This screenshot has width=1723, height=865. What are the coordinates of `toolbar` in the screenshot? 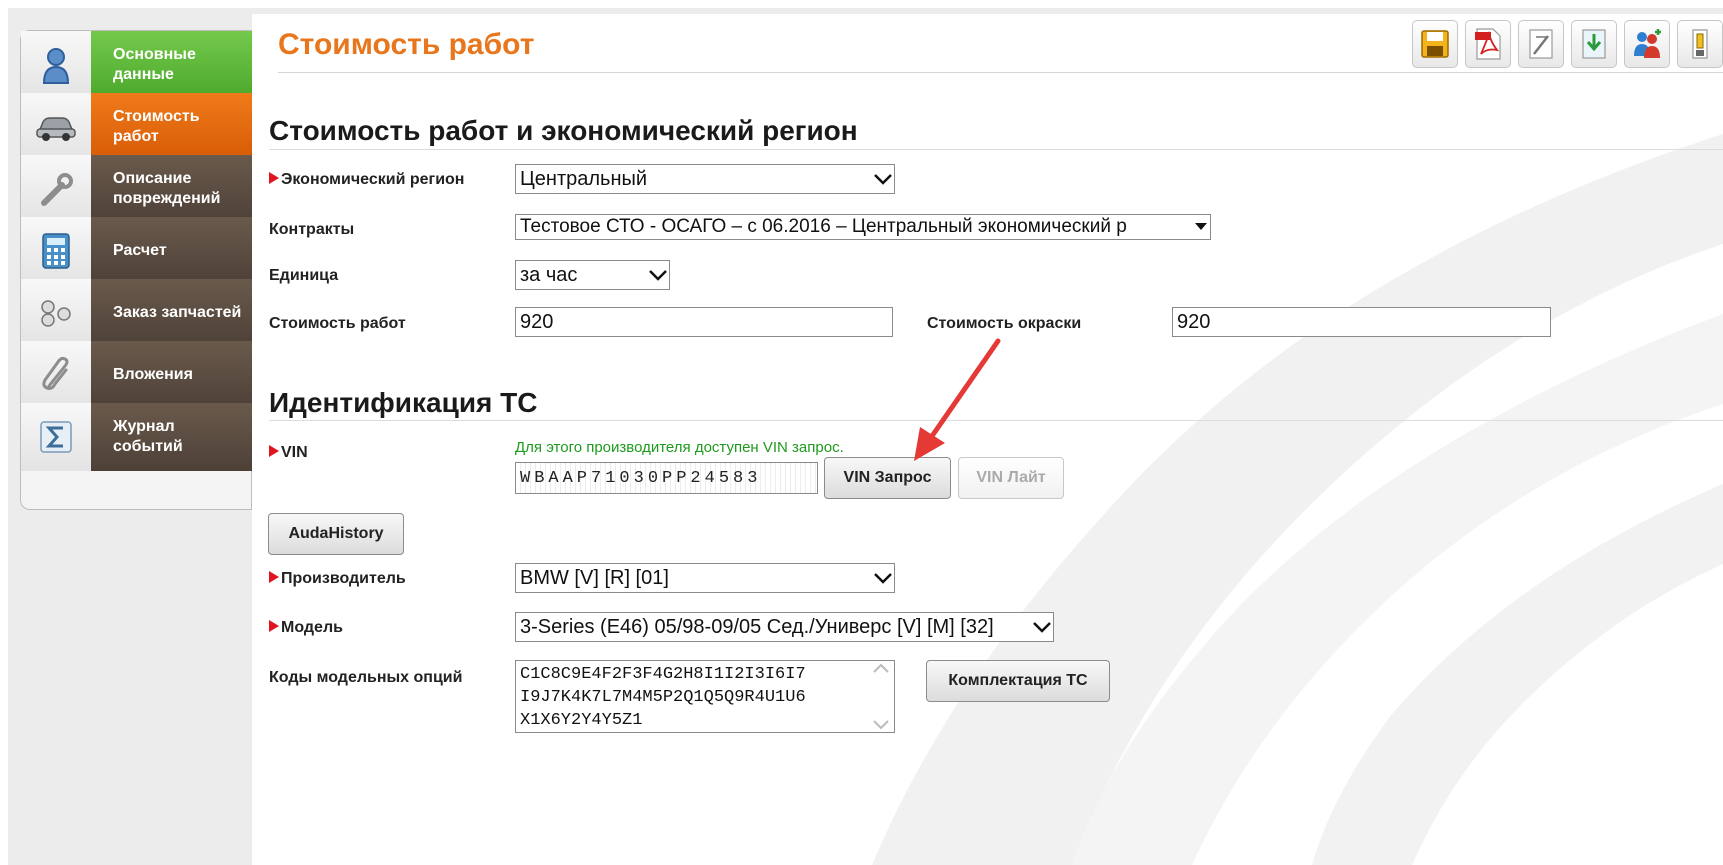 It's located at (1567, 44).